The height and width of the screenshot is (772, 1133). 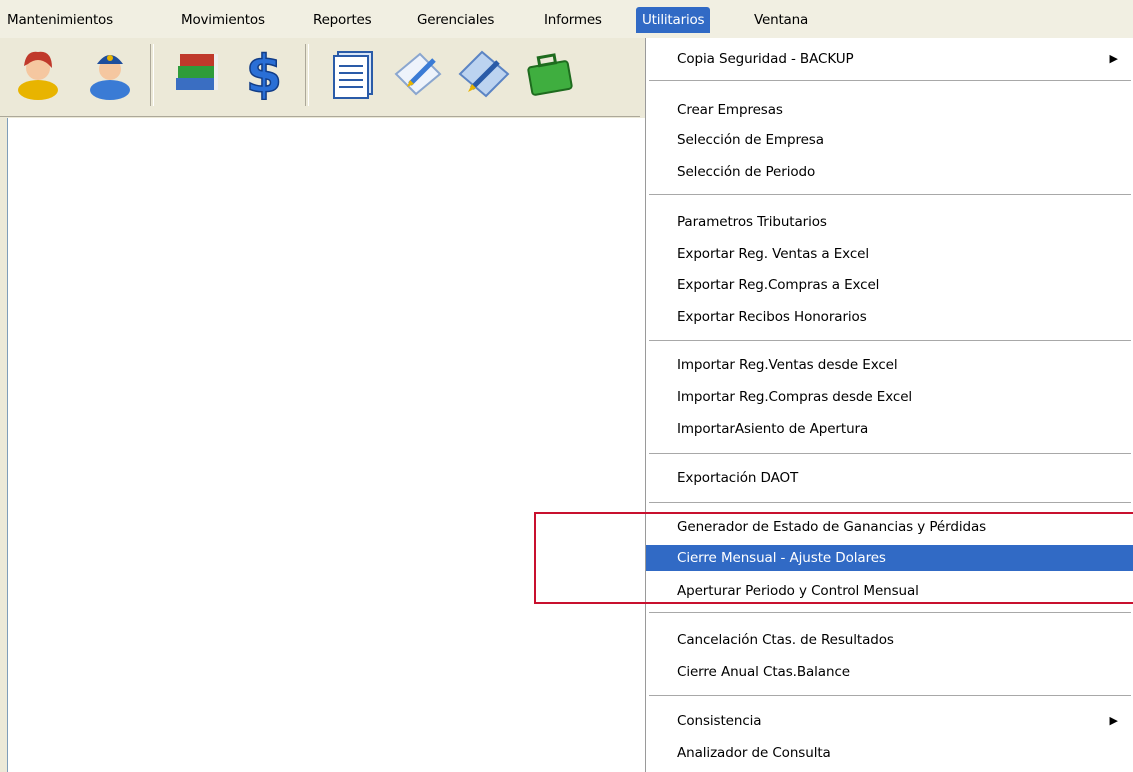 What do you see at coordinates (889, 753) in the screenshot?
I see `menu-item-analizador-consulta: Analizador de Consulta` at bounding box center [889, 753].